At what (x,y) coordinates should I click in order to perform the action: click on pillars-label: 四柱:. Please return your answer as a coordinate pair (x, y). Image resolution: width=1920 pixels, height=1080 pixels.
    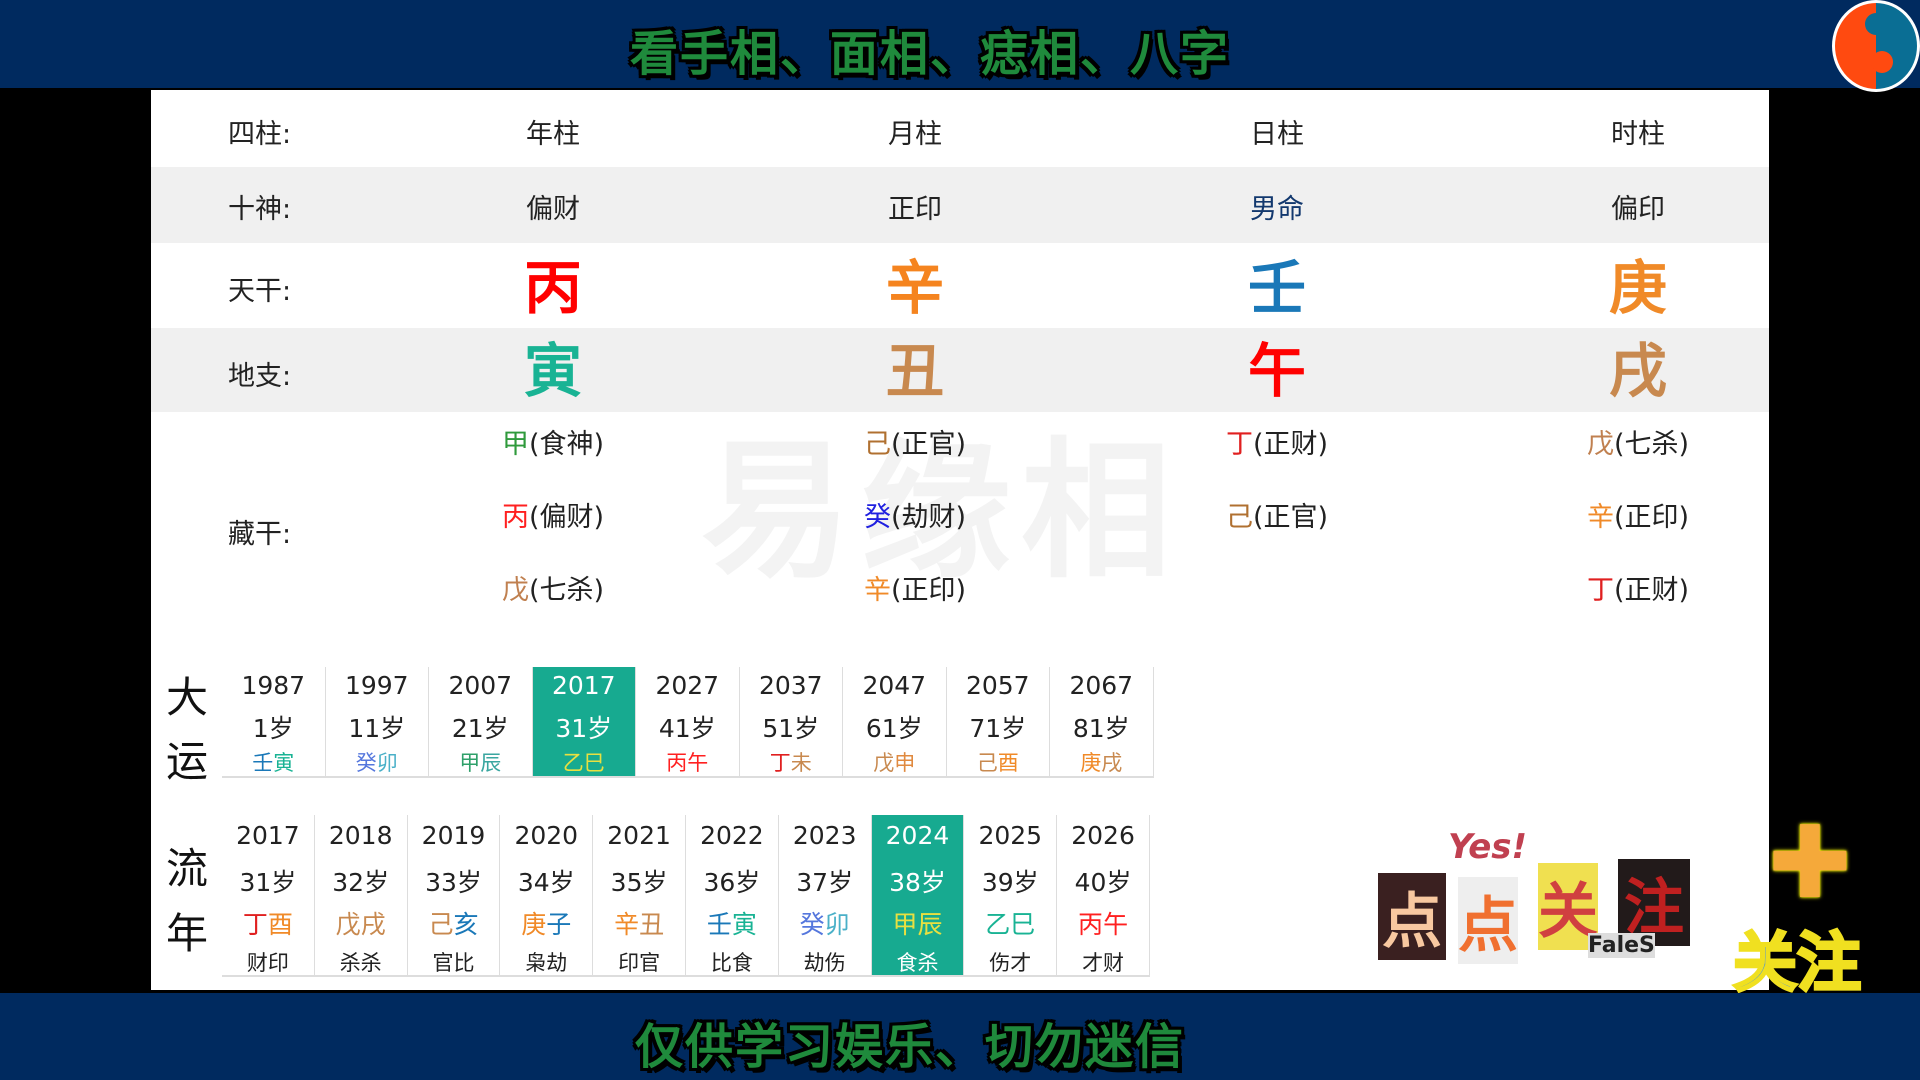
    Looking at the image, I should click on (260, 134).